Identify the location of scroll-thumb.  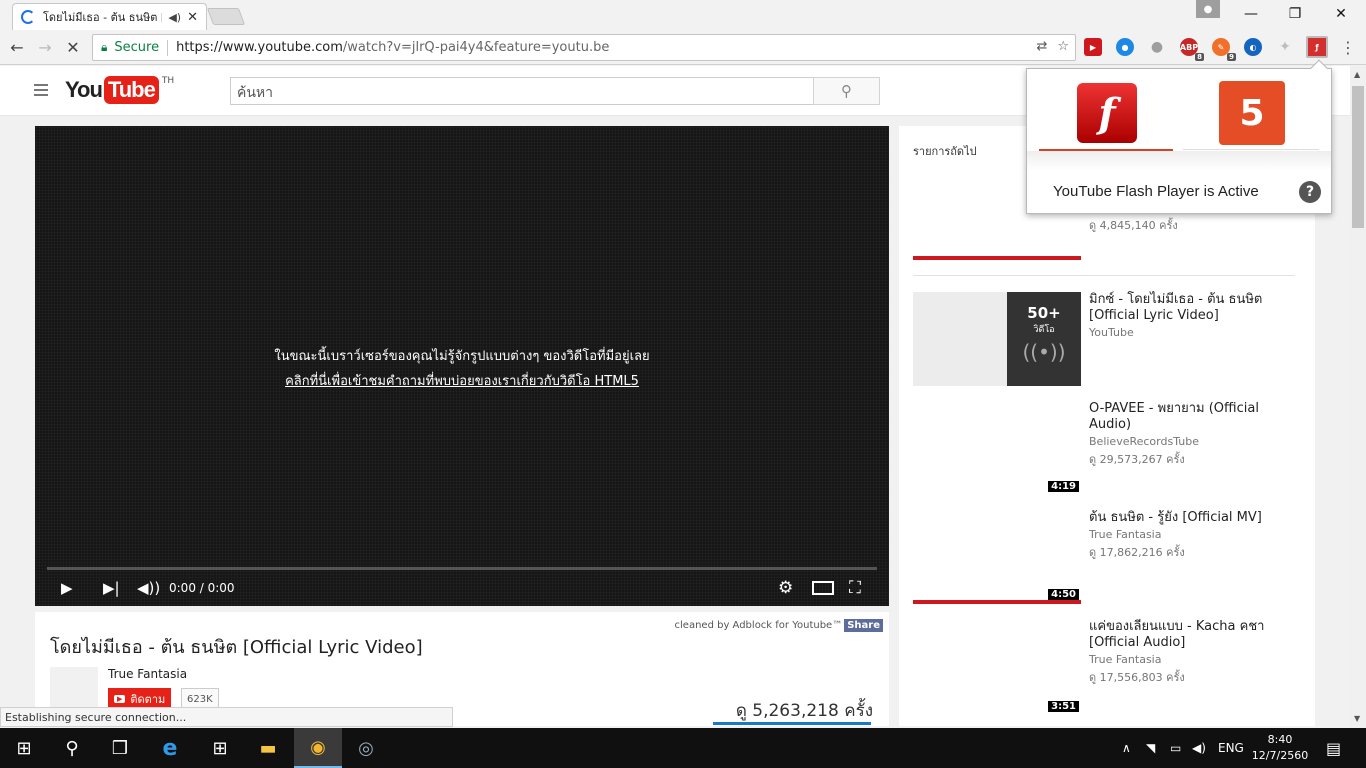
(1358, 157).